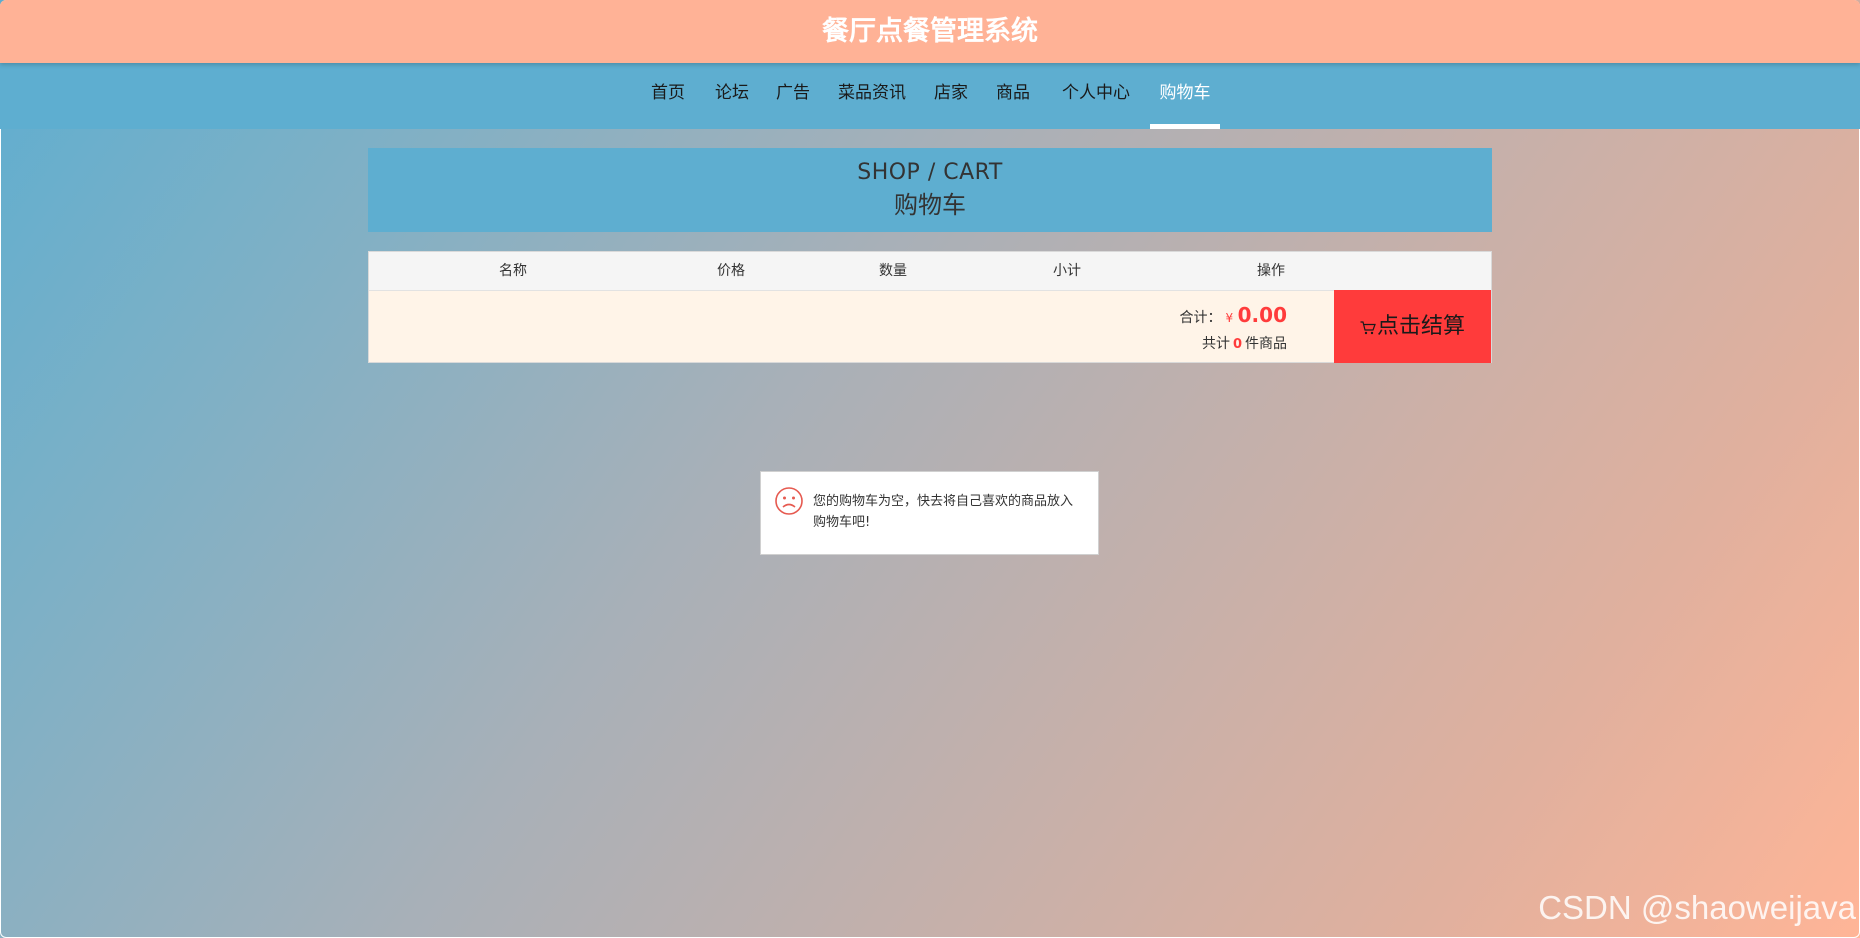 The width and height of the screenshot is (1860, 938). What do you see at coordinates (1013, 96) in the screenshot?
I see `nav-item-products: 商品` at bounding box center [1013, 96].